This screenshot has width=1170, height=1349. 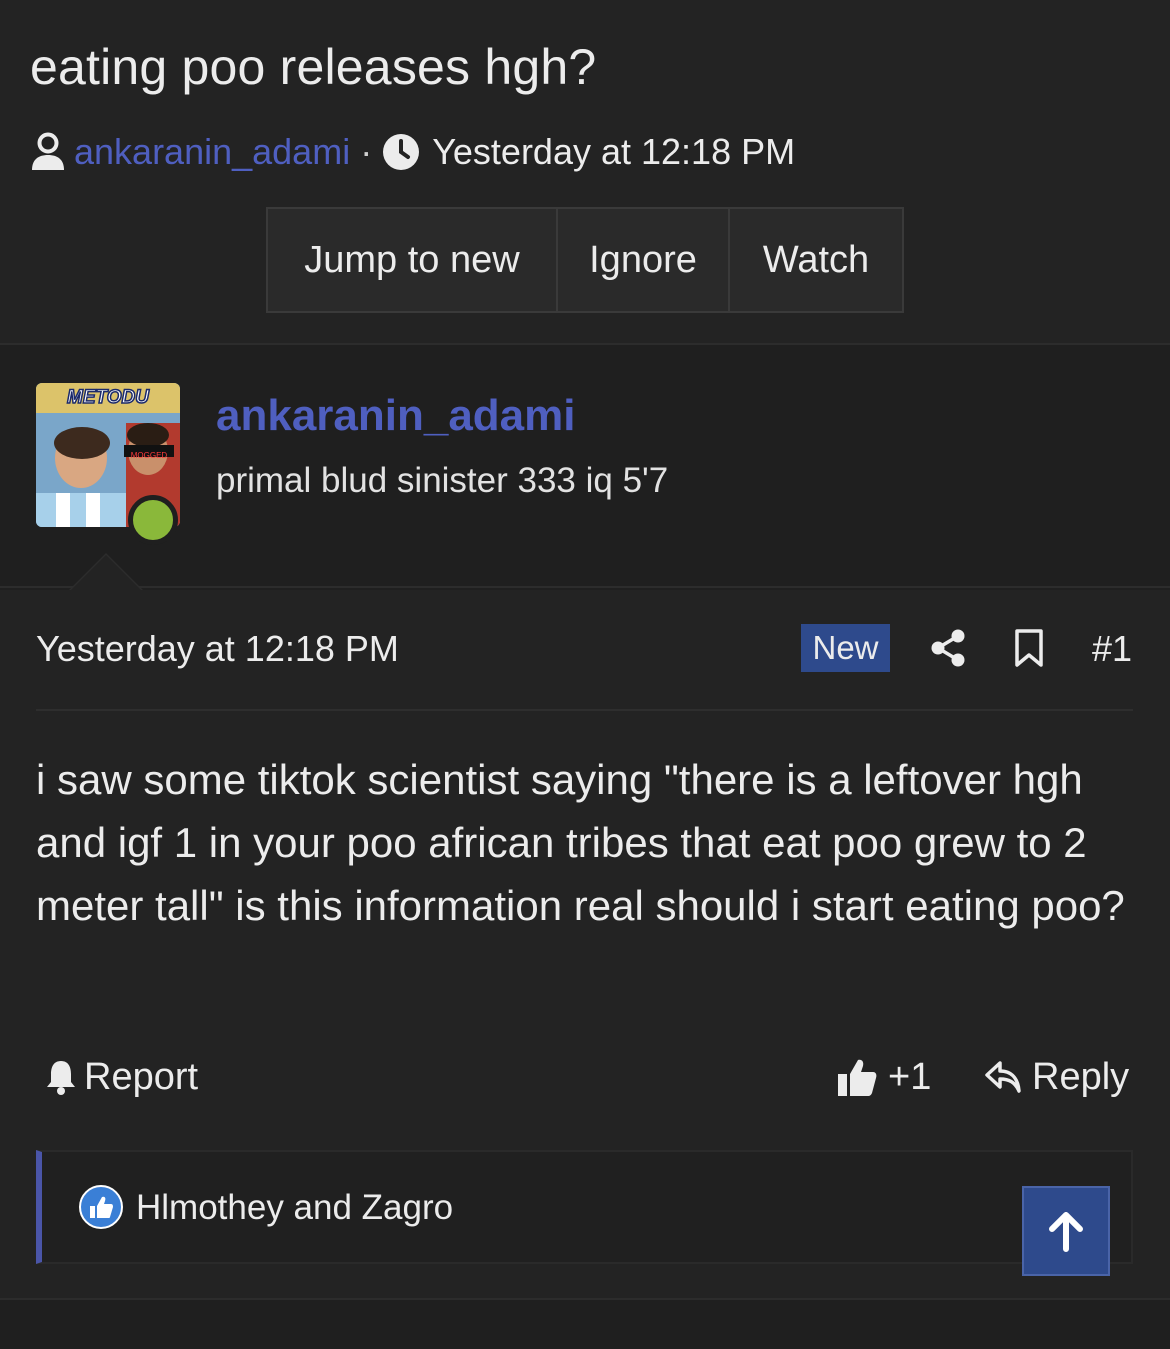 I want to click on reactions-bar: Hlmothey and Zagro, so click(x=584, y=1207).